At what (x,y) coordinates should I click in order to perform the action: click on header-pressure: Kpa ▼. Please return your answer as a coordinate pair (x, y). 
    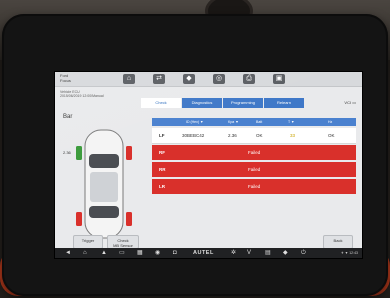
    Looking at the image, I should click on (233, 122).